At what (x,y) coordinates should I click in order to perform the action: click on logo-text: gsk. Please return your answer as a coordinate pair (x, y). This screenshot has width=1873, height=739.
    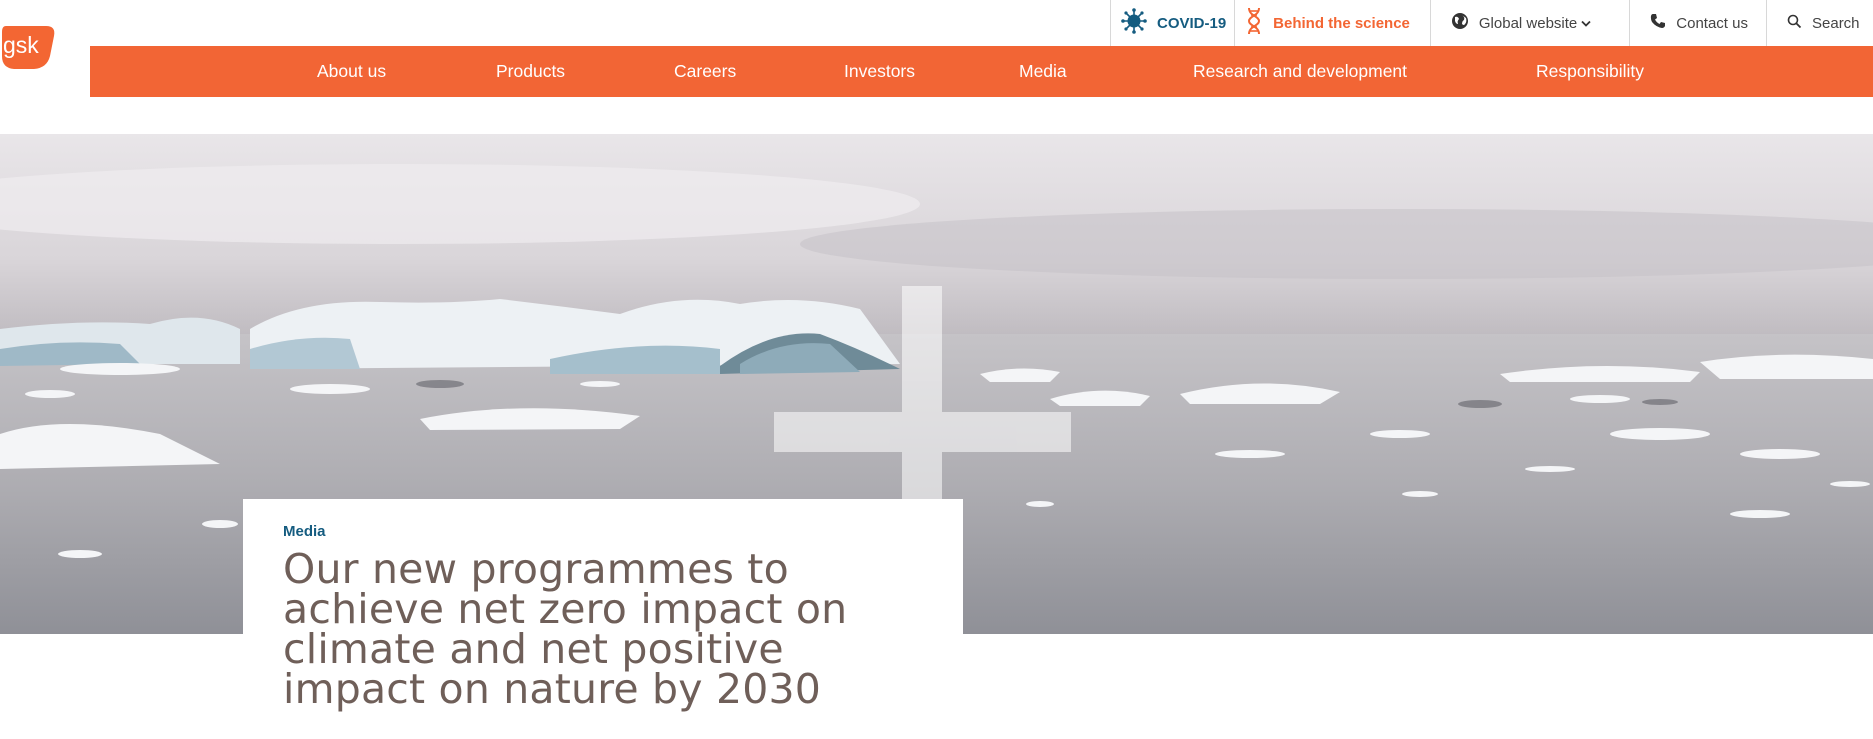
    Looking at the image, I should click on (21, 45).